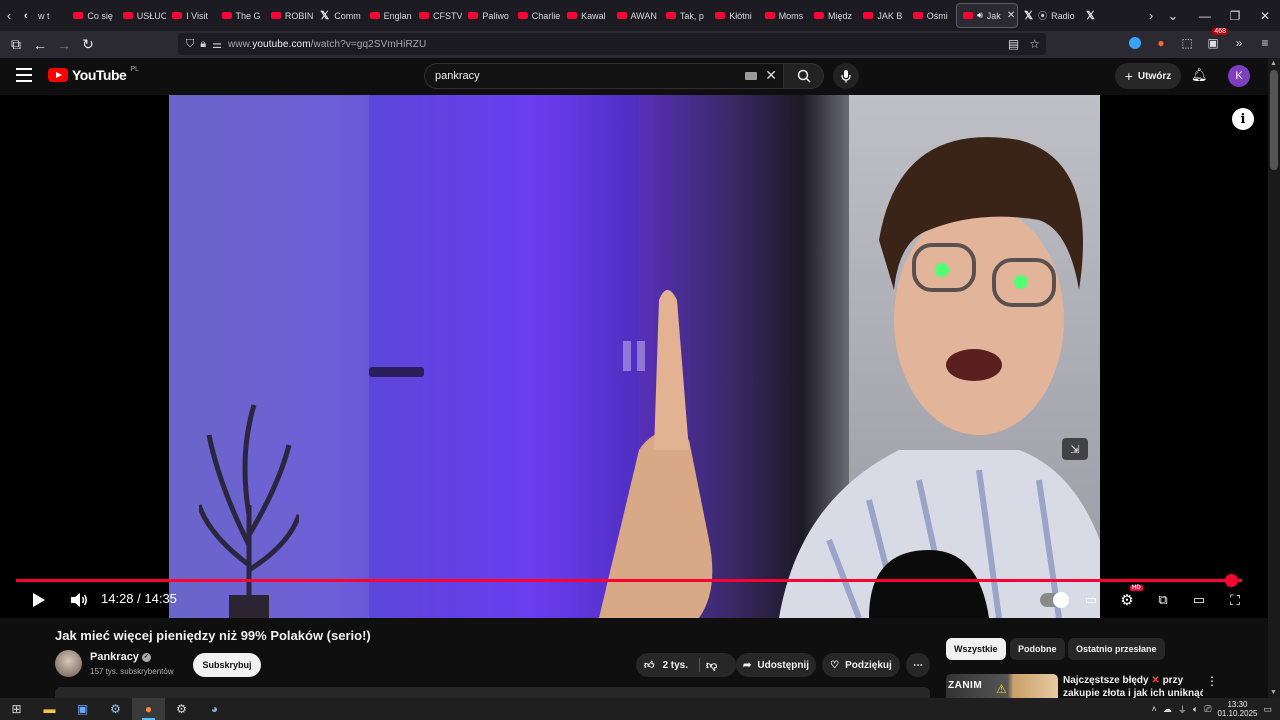 This screenshot has width=1280, height=720. I want to click on miniplayer-icon: ⧉, so click(1163, 600).